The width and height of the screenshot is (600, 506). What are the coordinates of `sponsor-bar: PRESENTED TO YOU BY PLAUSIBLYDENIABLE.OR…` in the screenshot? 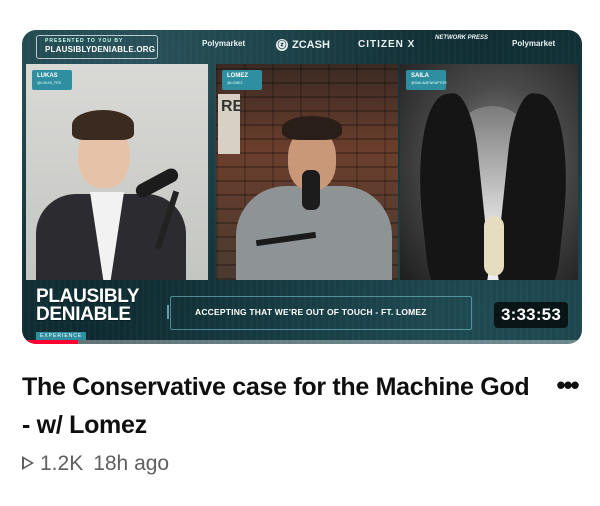 It's located at (302, 46).